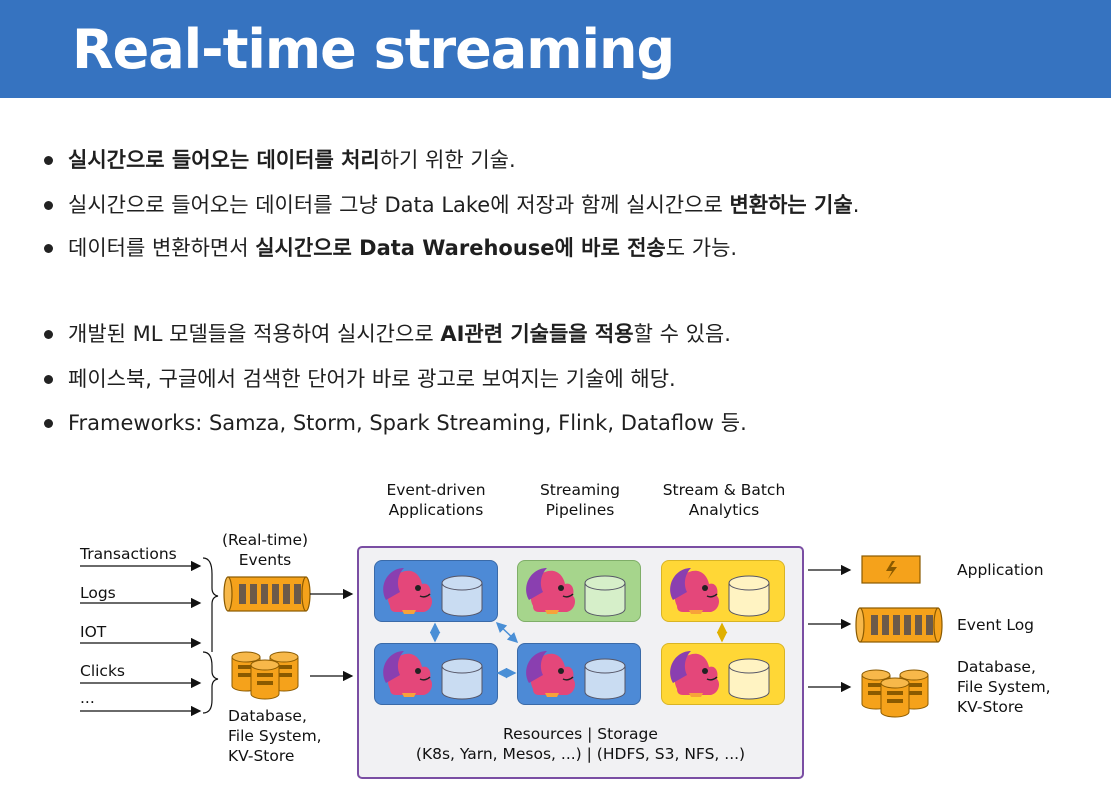 Image resolution: width=1111 pixels, height=796 pixels. I want to click on bullet-segment: 할 수 있음., so click(682, 334).